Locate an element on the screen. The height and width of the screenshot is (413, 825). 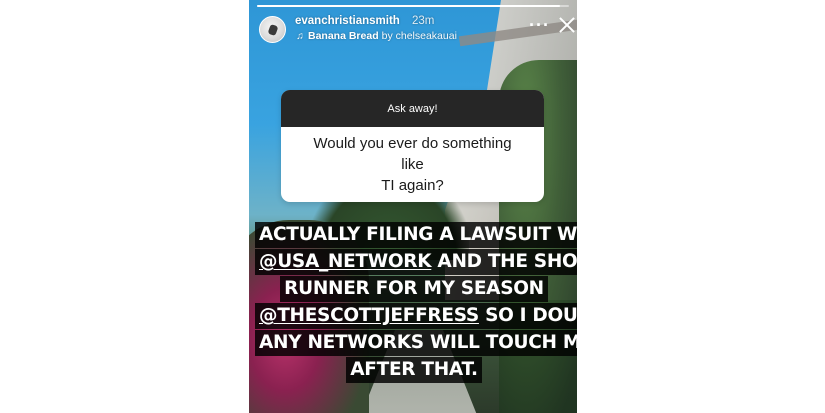
answer-line-6: AFTER THAT. is located at coordinates (414, 370).